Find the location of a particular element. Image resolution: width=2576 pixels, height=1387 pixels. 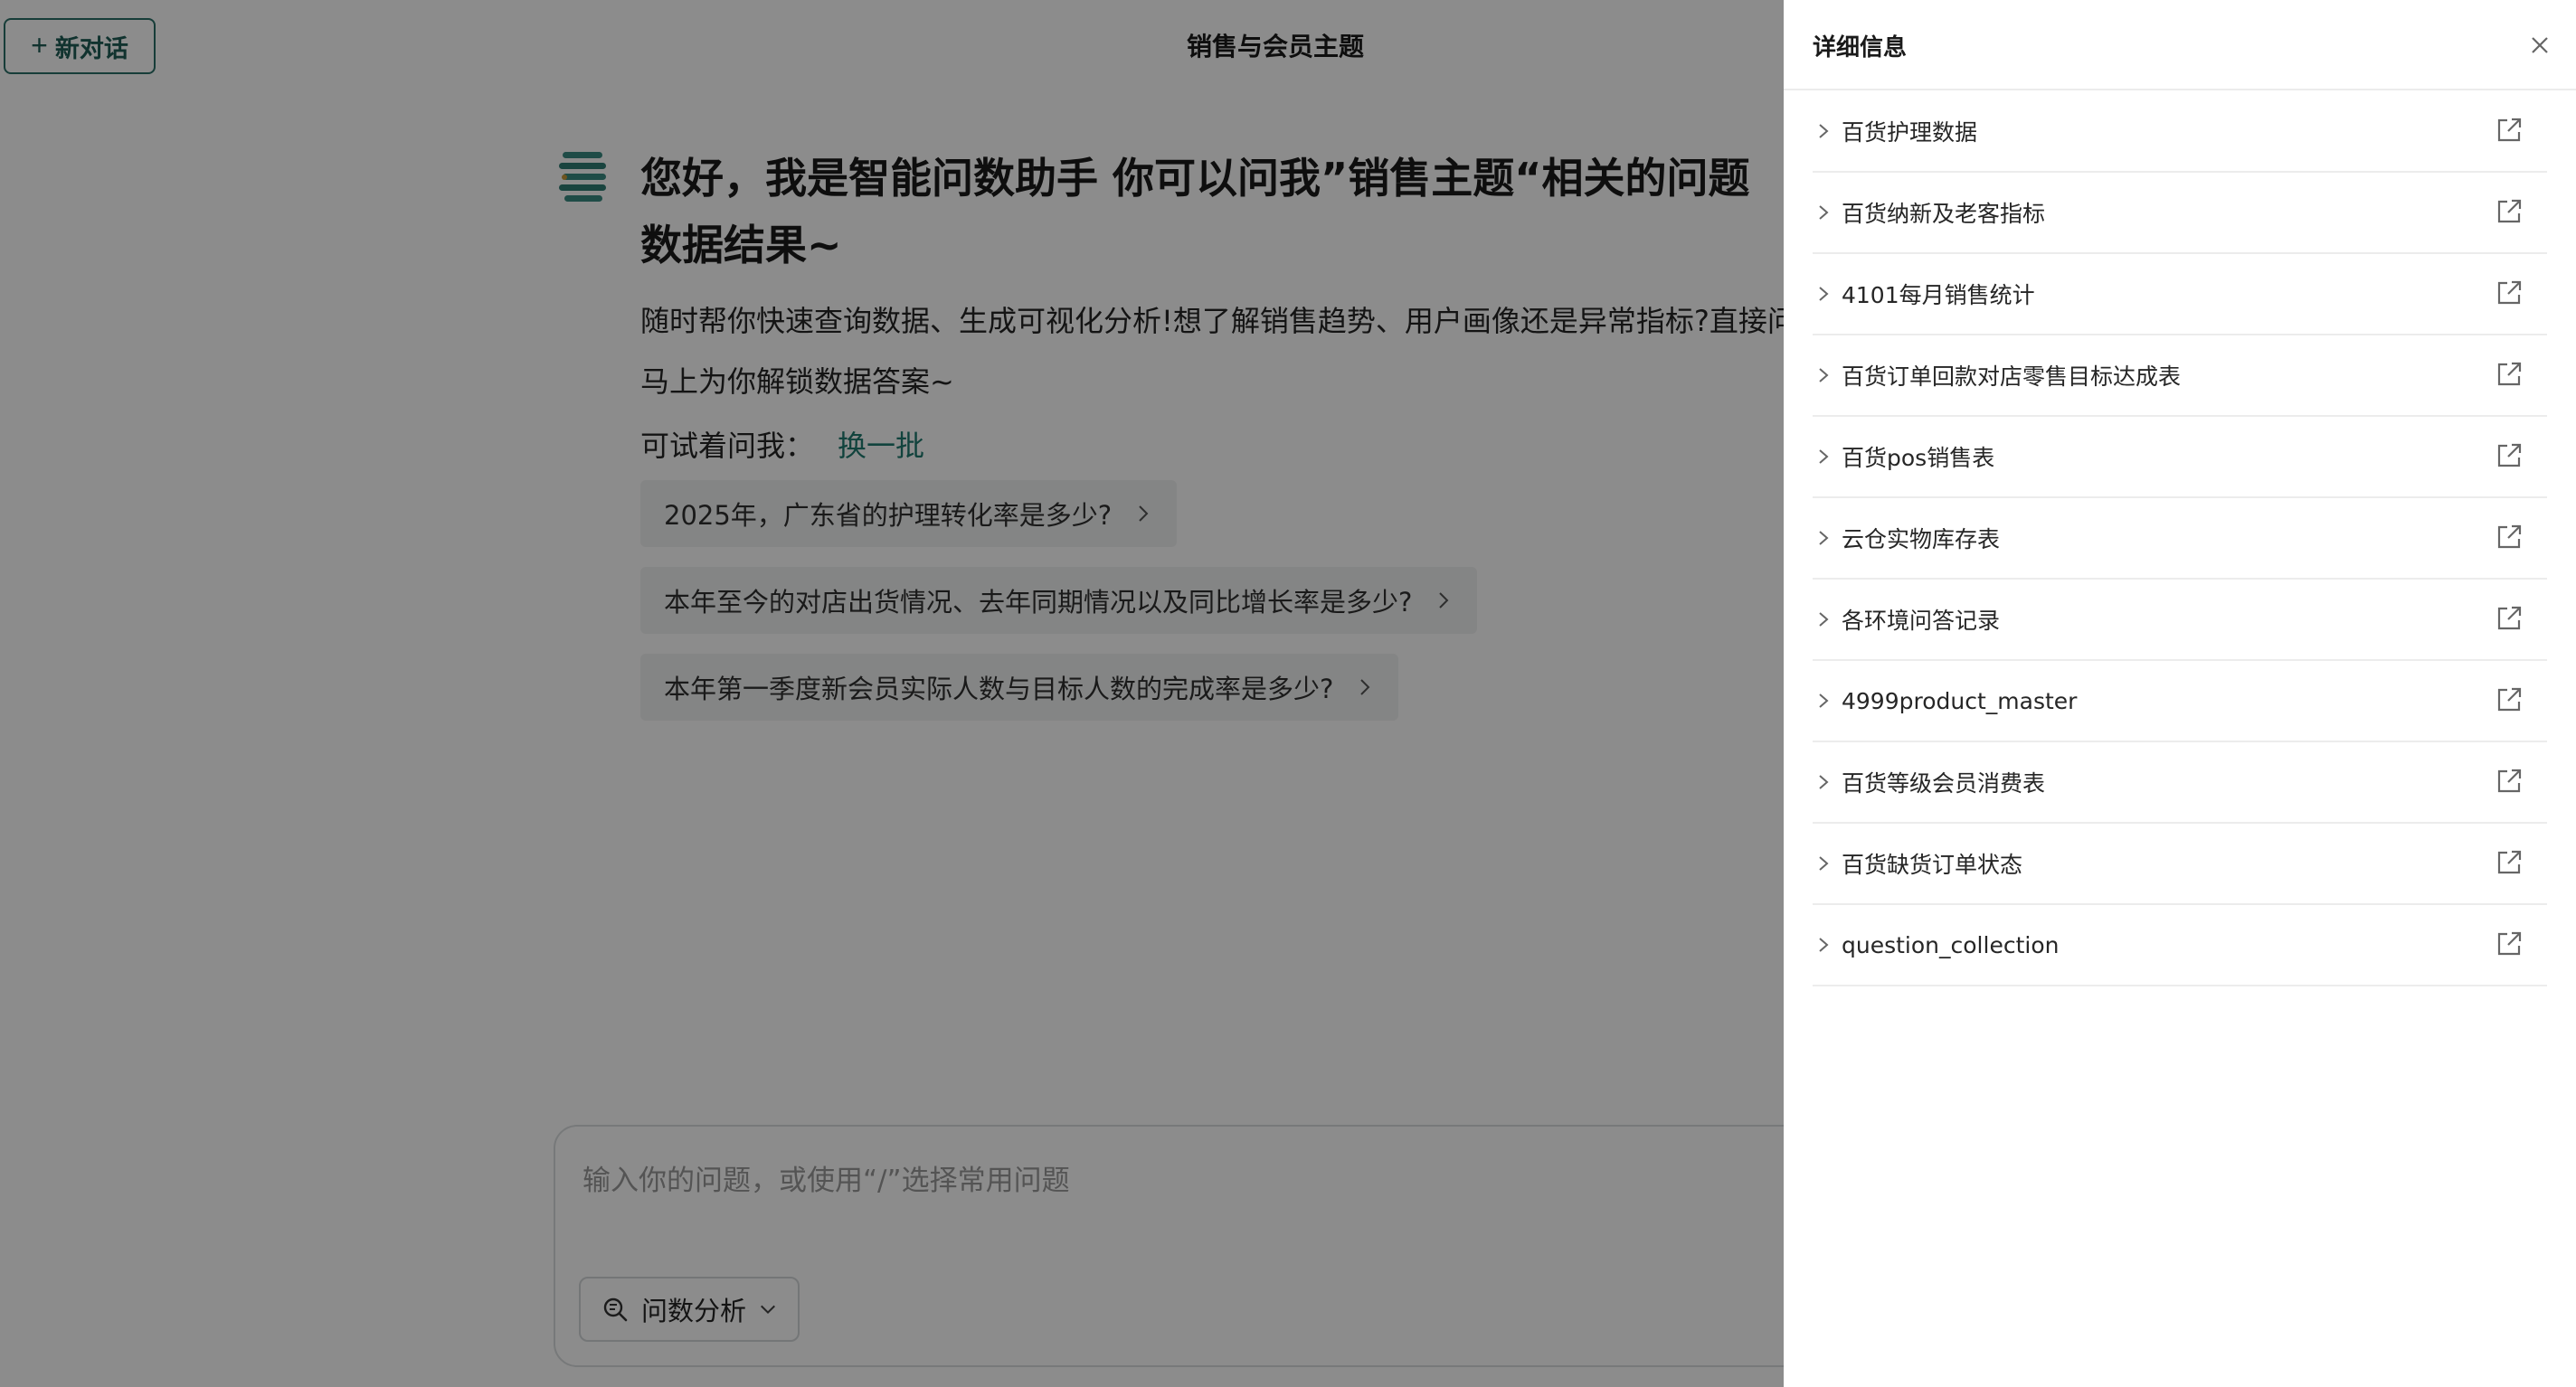

detail-list-item: 百货等级会员消费表 is located at coordinates (2180, 783).